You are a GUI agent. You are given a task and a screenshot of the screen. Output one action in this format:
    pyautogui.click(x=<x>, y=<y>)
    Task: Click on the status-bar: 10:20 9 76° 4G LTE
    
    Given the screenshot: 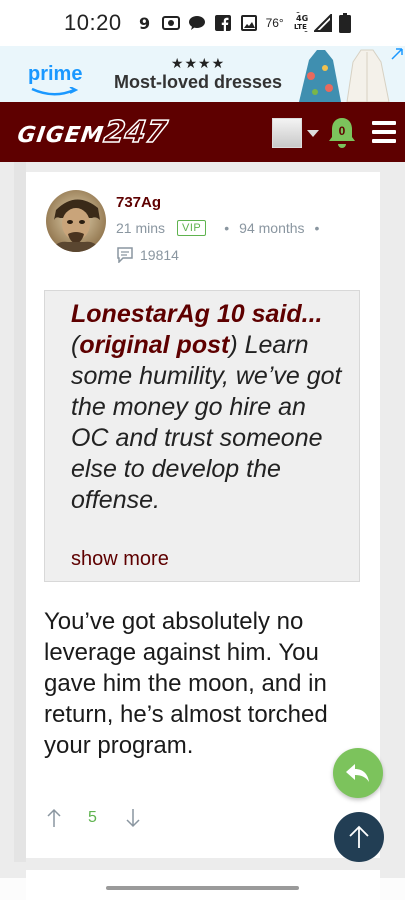 What is the action you would take?
    pyautogui.click(x=202, y=23)
    